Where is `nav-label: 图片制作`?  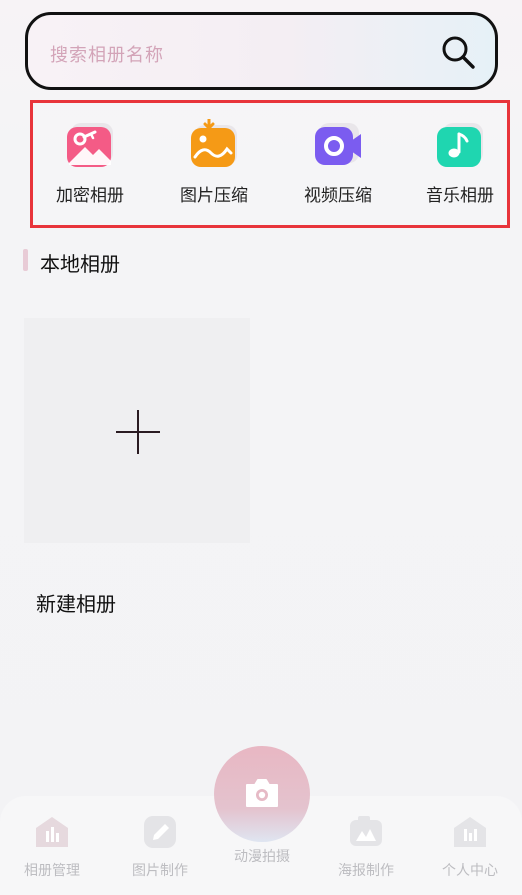 nav-label: 图片制作 is located at coordinates (160, 871).